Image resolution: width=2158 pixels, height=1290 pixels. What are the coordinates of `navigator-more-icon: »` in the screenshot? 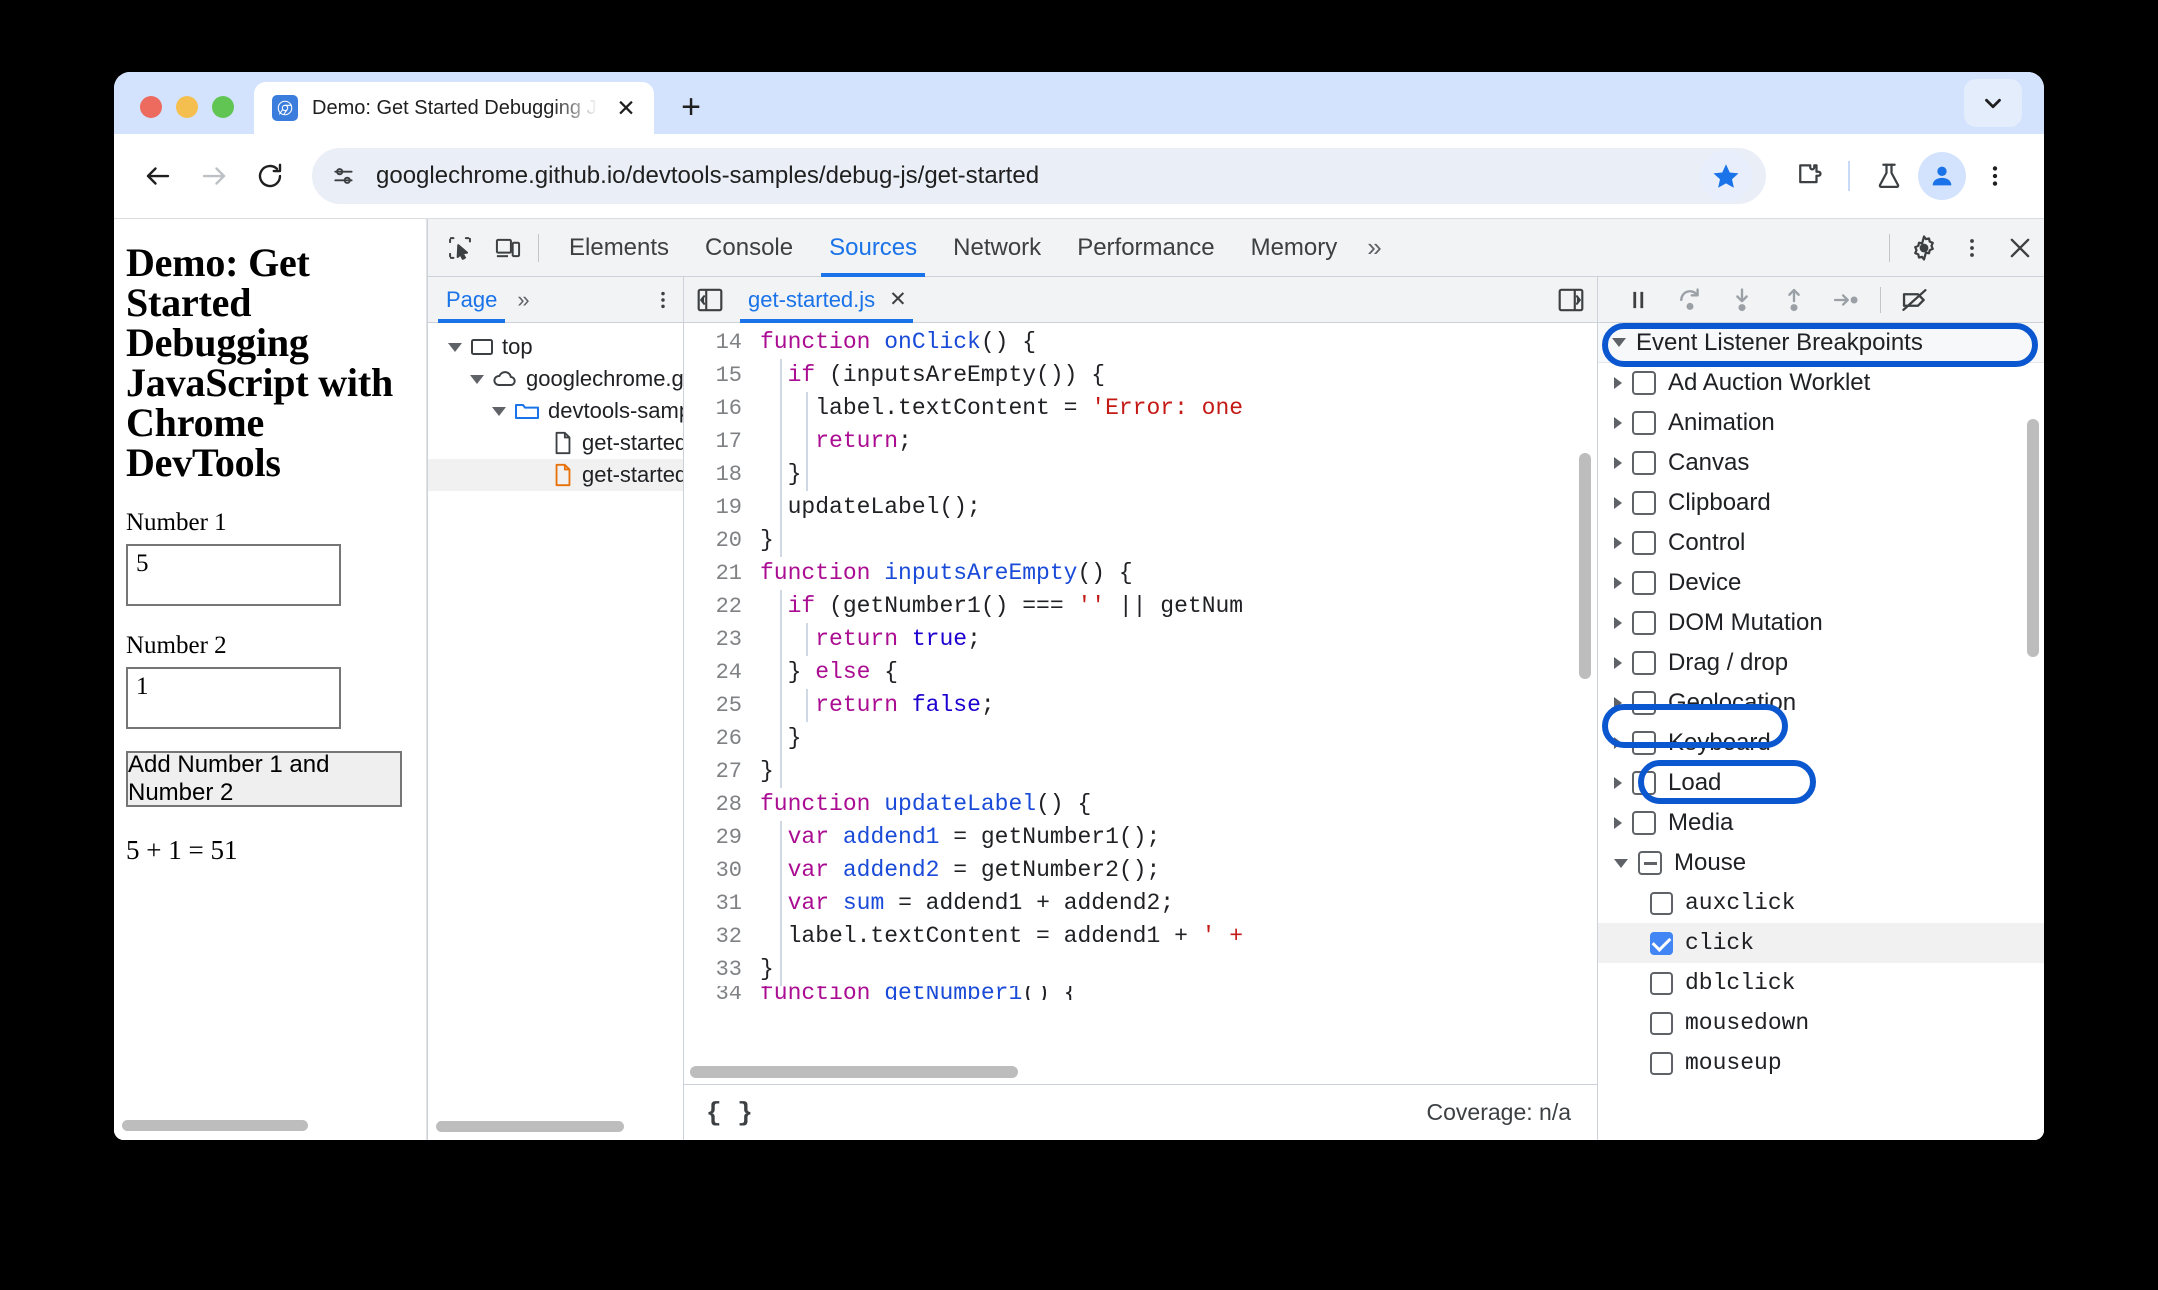 It's located at (523, 300).